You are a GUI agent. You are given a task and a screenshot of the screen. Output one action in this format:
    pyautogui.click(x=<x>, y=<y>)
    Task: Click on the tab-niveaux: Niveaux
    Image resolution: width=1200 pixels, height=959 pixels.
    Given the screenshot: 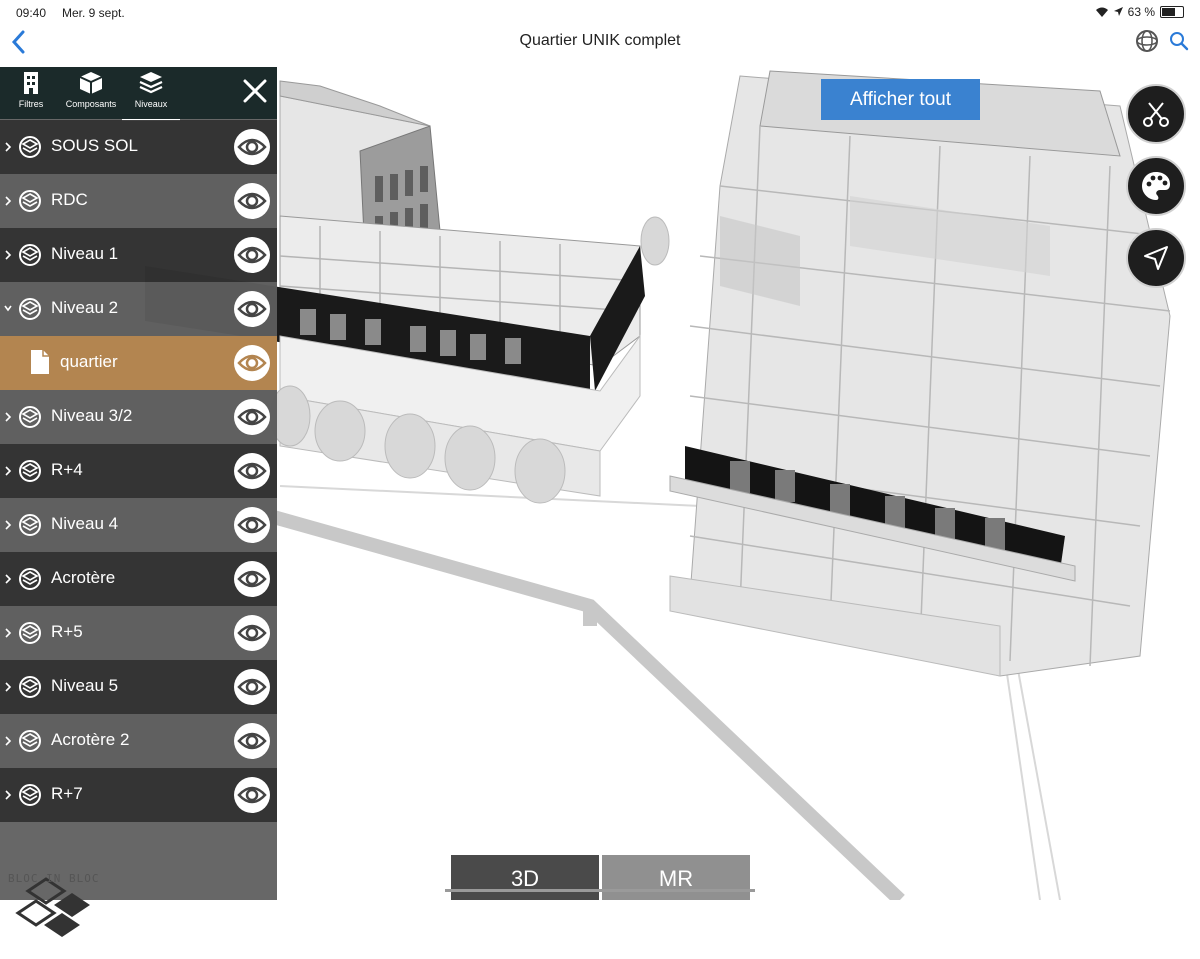 What is the action you would take?
    pyautogui.click(x=151, y=94)
    